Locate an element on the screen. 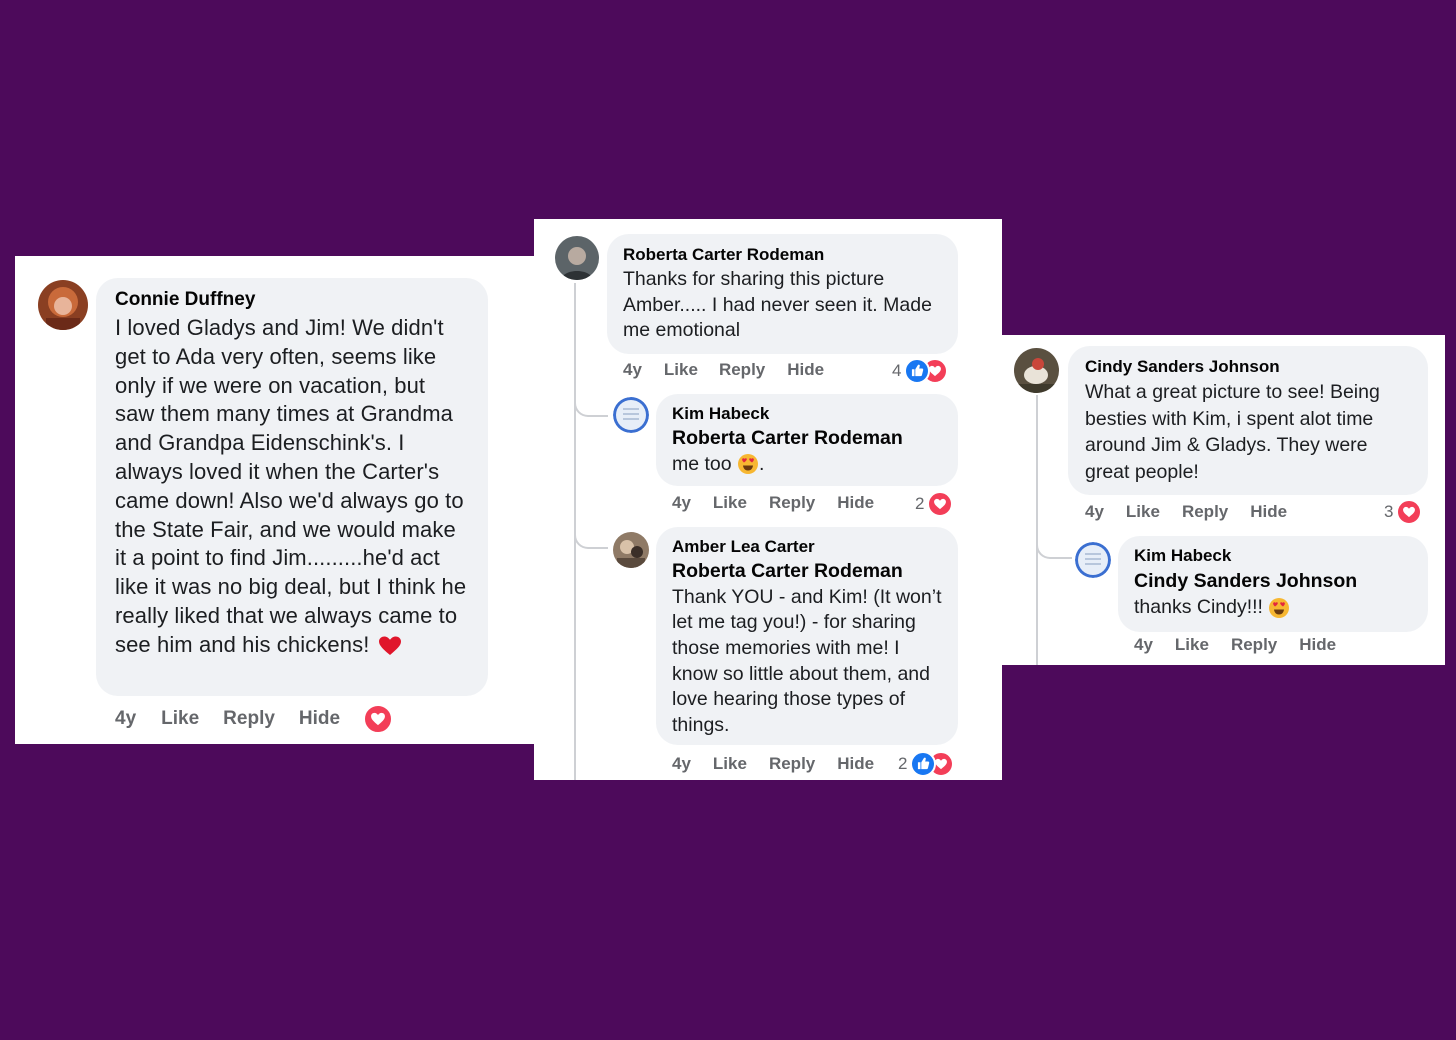 Image resolution: width=1456 pixels, height=1040 pixels. reaction-summary: 3 is located at coordinates (1403, 512).